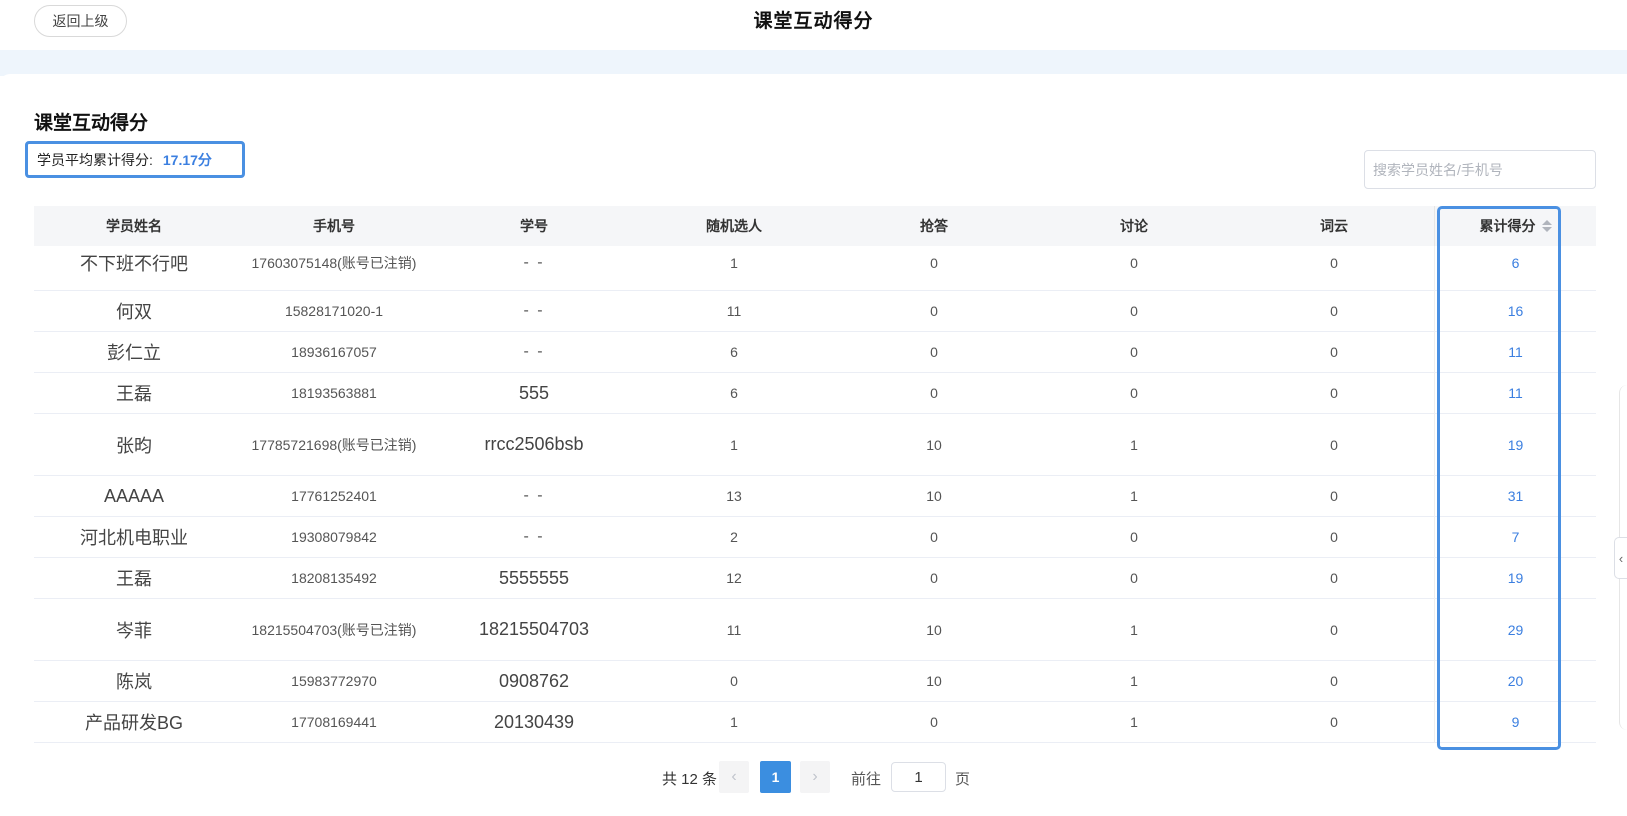 The image size is (1627, 816). What do you see at coordinates (134, 579) in the screenshot?
I see `cell-name: 王磊` at bounding box center [134, 579].